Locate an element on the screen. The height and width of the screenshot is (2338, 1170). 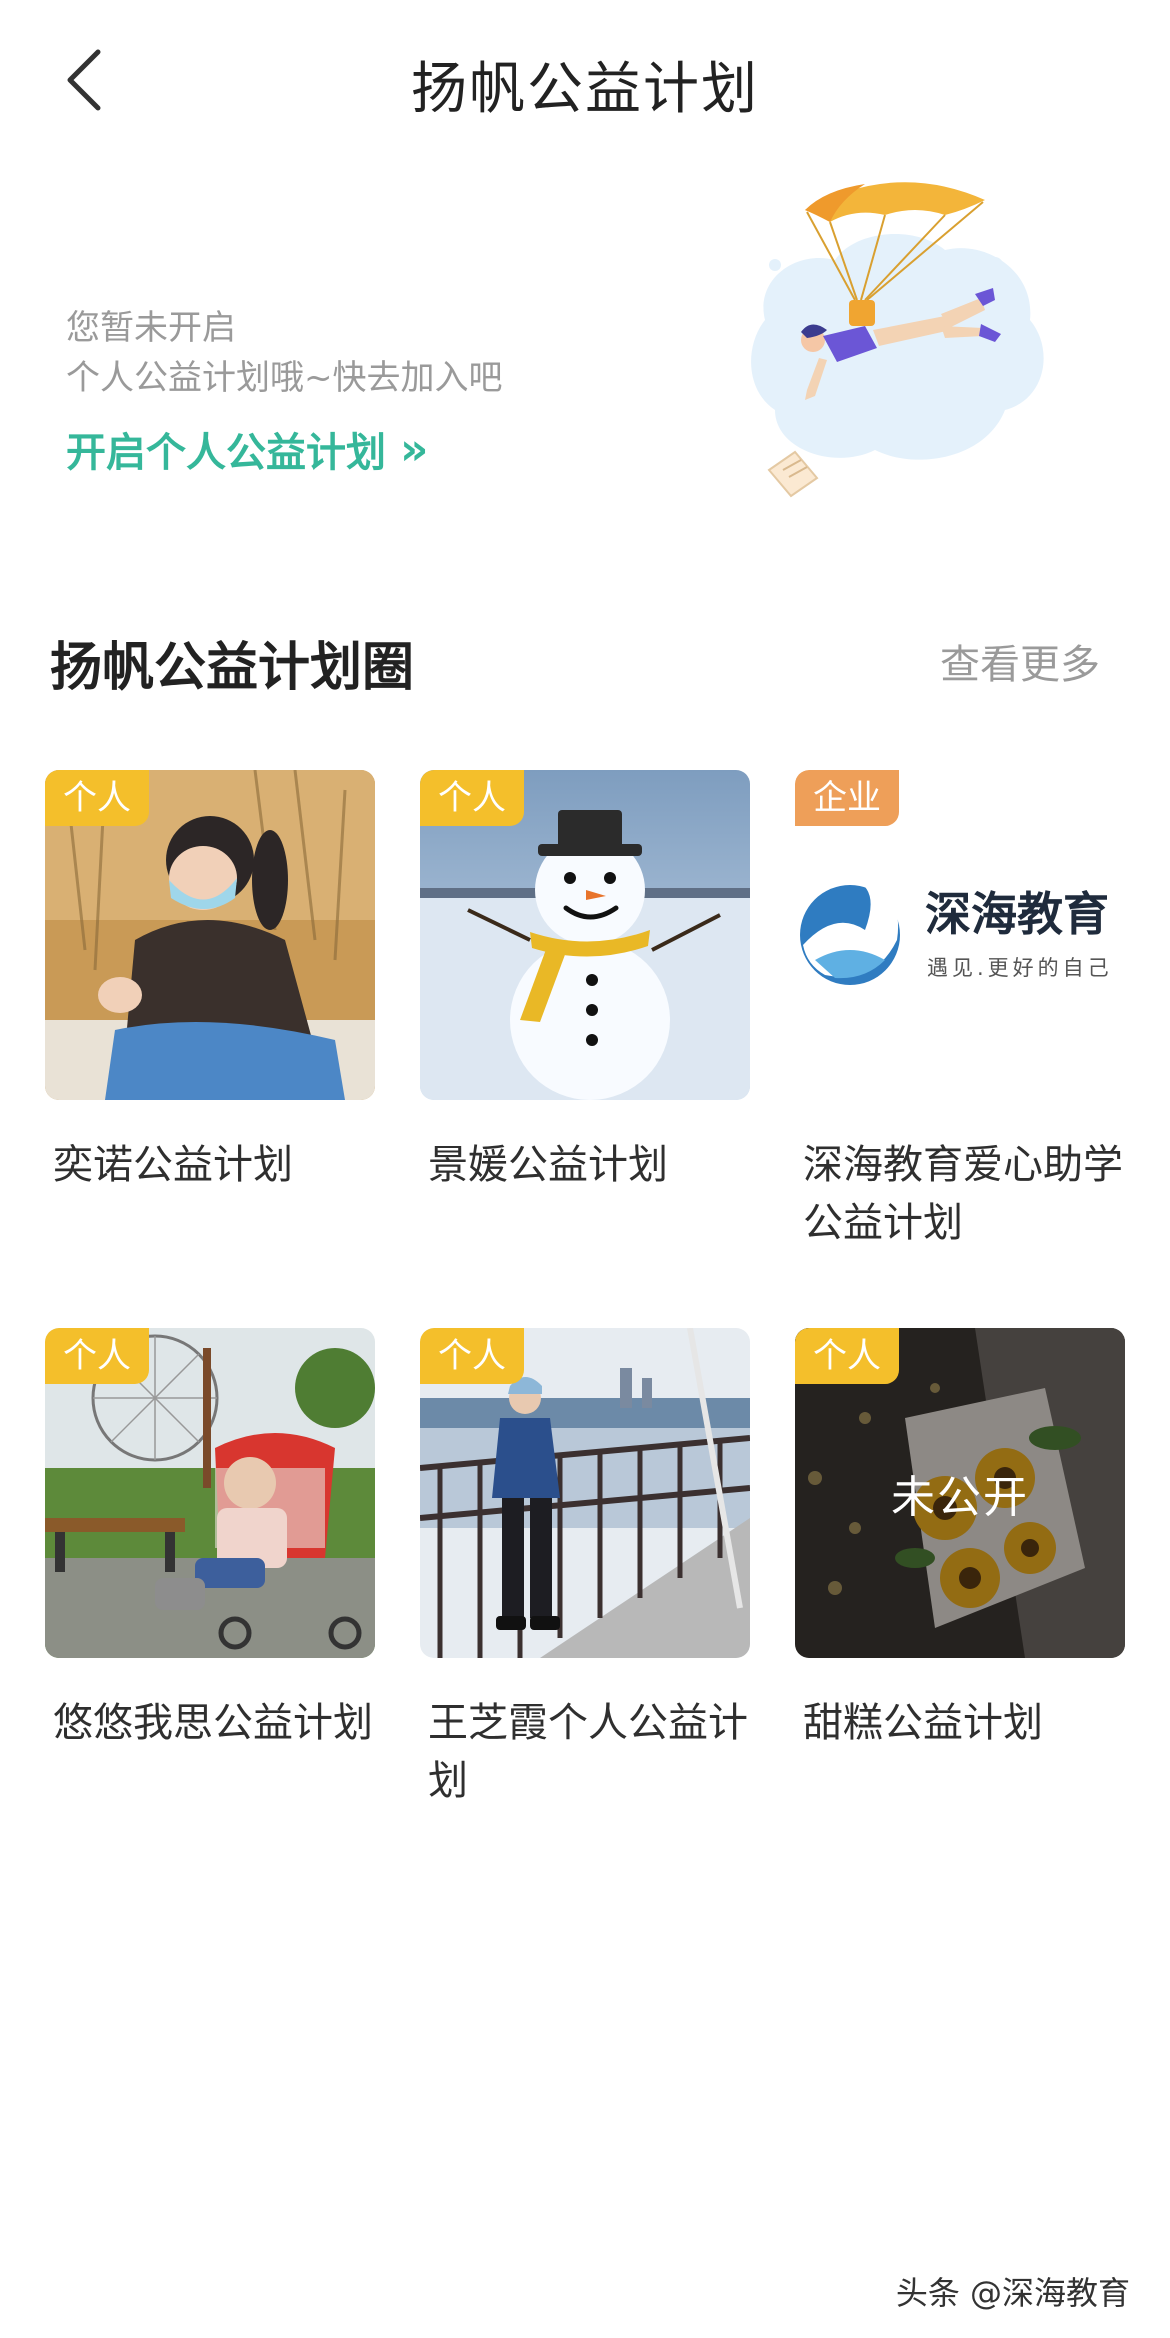
plan-card: 个人 悠悠我思公益计划 is located at coordinates (210, 1540).